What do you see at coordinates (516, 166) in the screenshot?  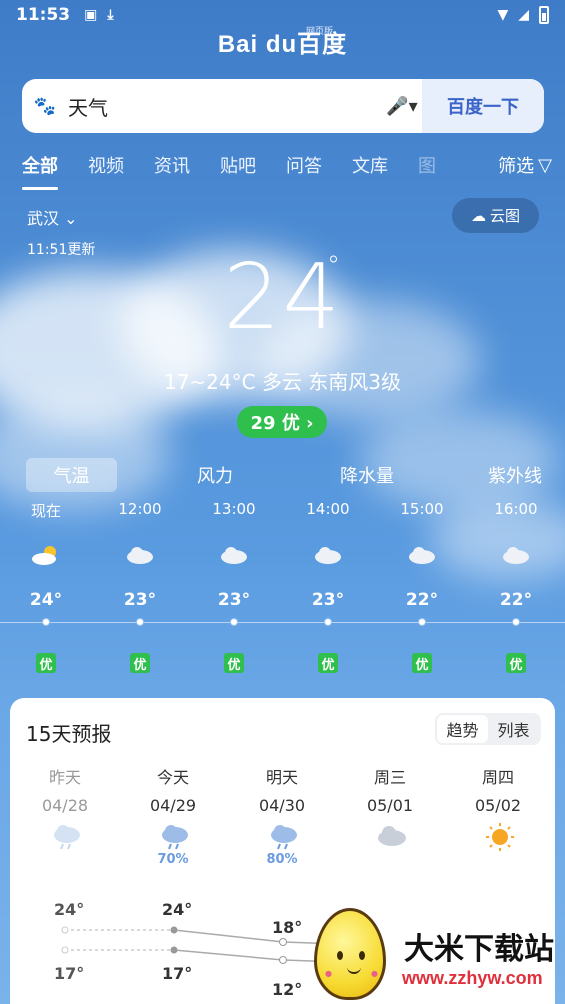 I see `filter-label: 筛选` at bounding box center [516, 166].